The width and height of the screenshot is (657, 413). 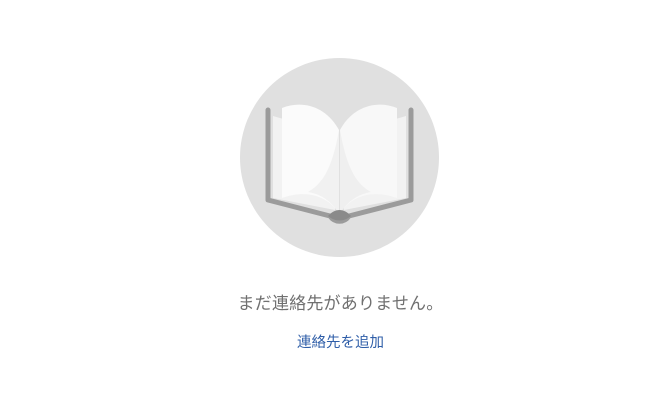 I want to click on open-book-icon, so click(x=339, y=164).